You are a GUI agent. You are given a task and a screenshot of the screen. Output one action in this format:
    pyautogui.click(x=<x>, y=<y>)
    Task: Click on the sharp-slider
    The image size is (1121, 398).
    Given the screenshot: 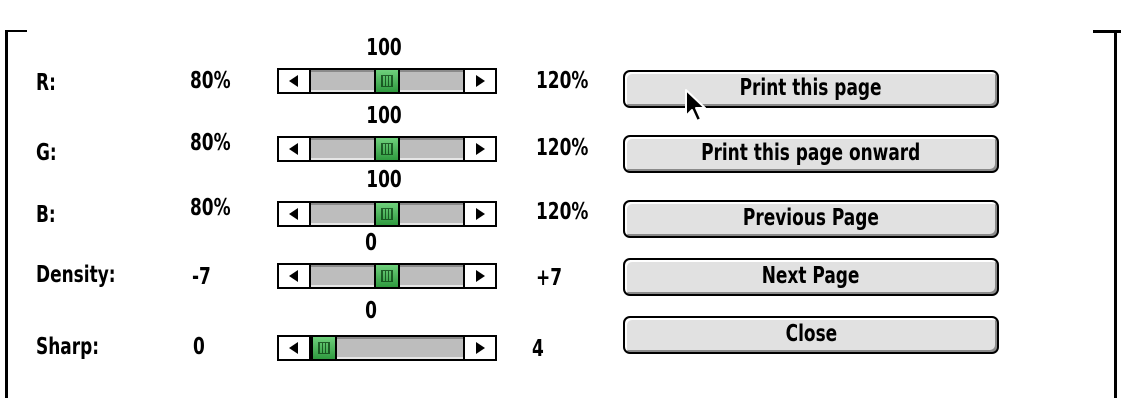 What is the action you would take?
    pyautogui.click(x=387, y=348)
    